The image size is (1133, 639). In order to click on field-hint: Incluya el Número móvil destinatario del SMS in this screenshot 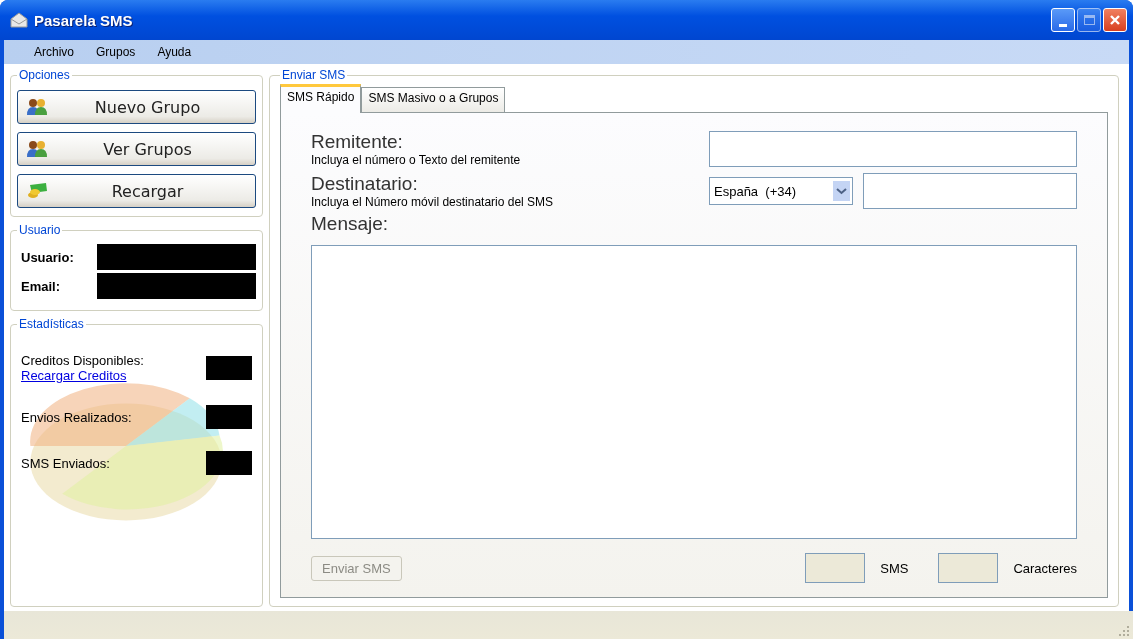, I will do `click(433, 202)`.